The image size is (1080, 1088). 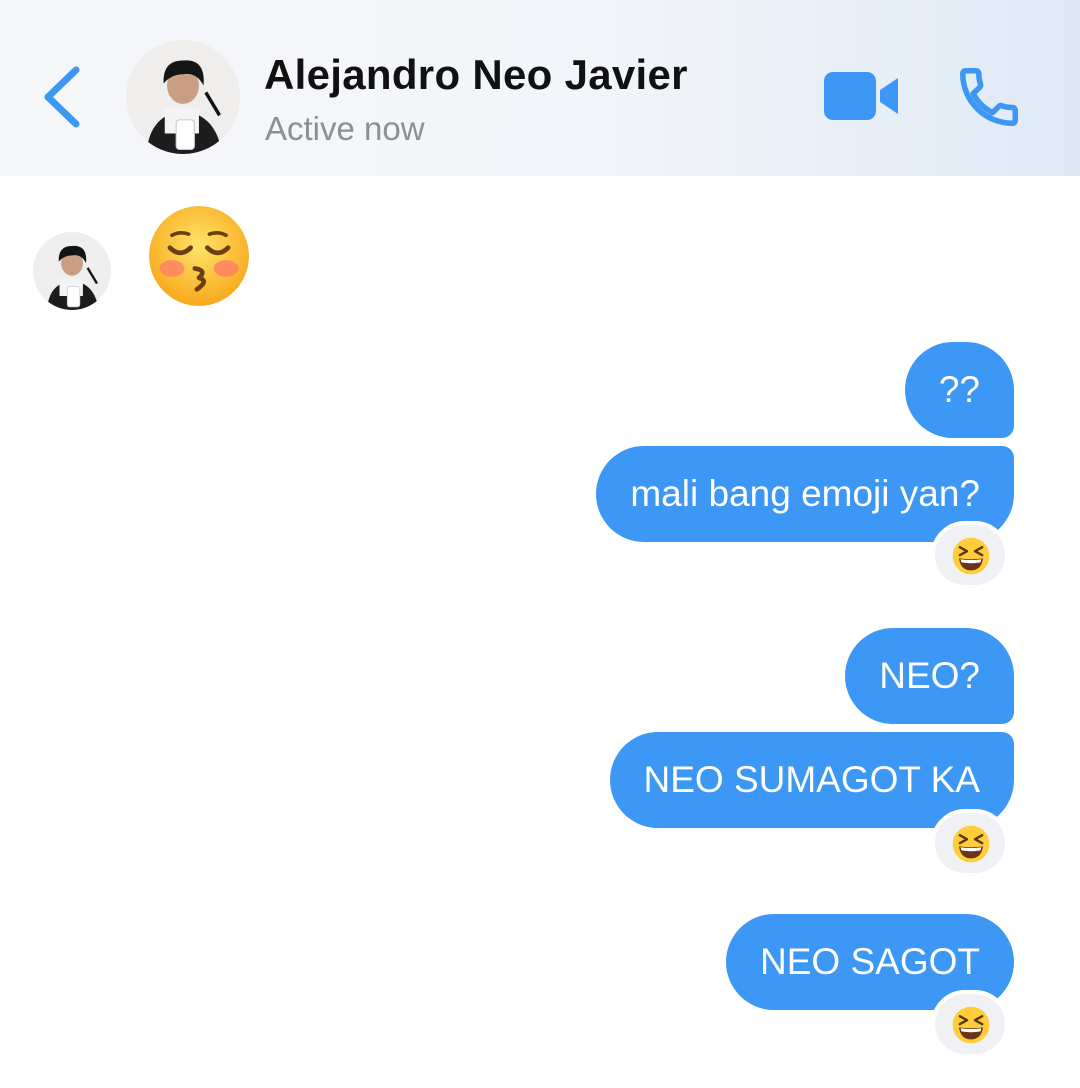 I want to click on kissing-face-with-closed-eyes-icon, so click(x=199, y=256).